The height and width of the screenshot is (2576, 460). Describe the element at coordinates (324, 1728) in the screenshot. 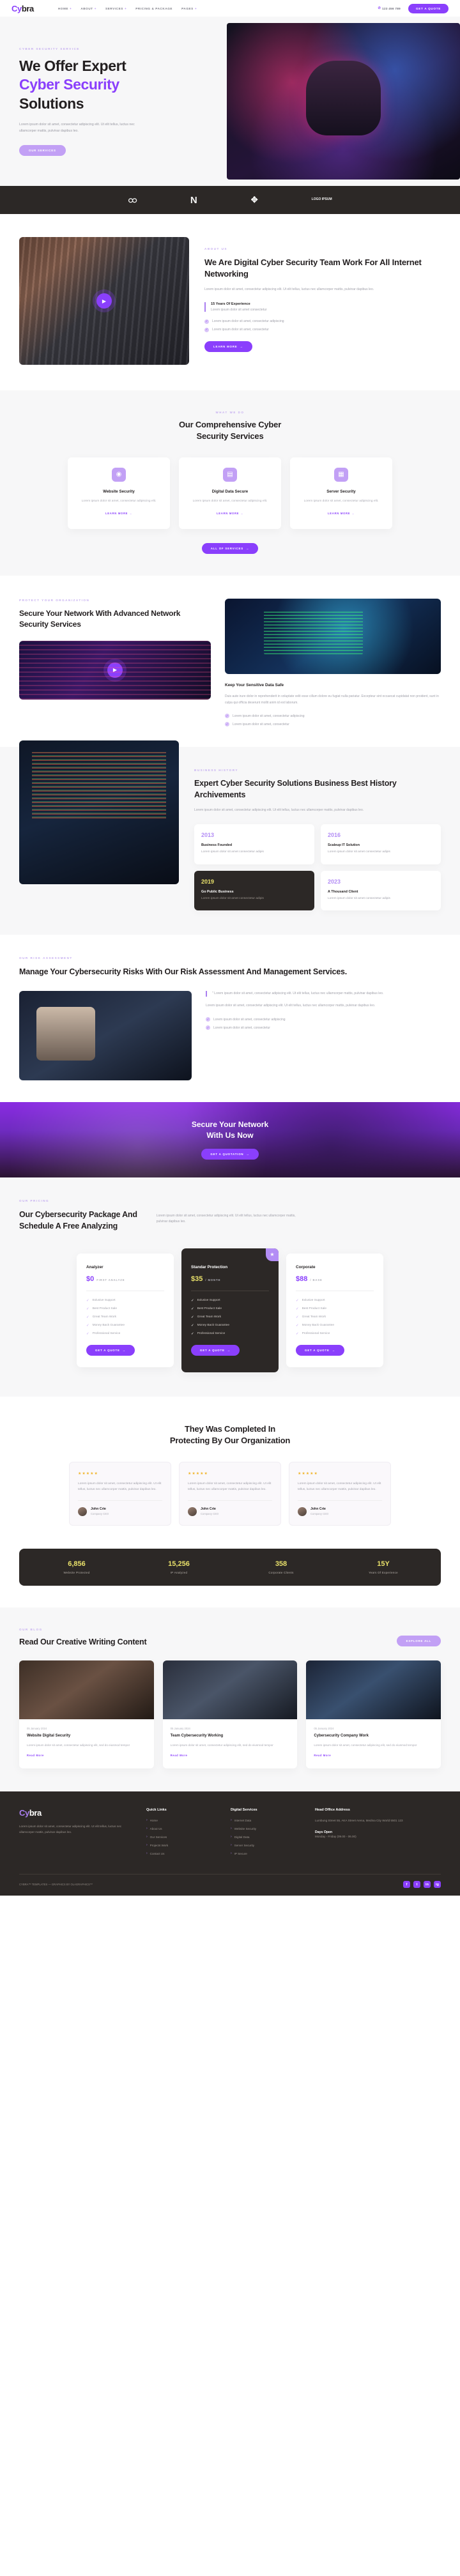

I see `blog-post-date: 05 January 2024` at that location.